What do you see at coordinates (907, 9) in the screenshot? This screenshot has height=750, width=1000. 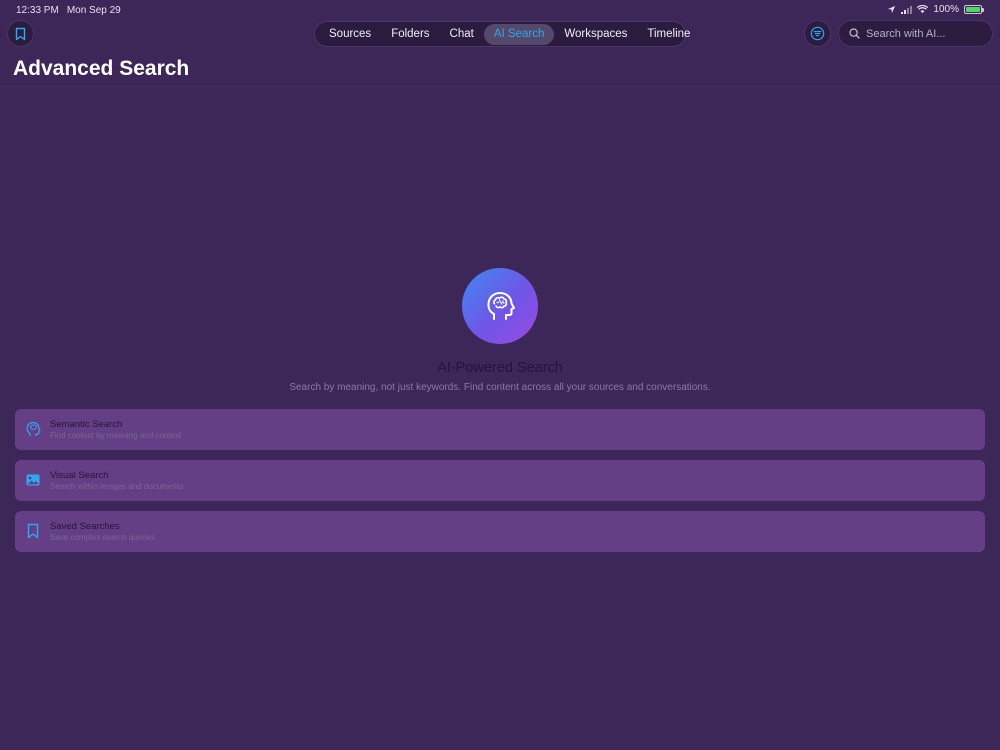 I see `cellular-signal-icon` at bounding box center [907, 9].